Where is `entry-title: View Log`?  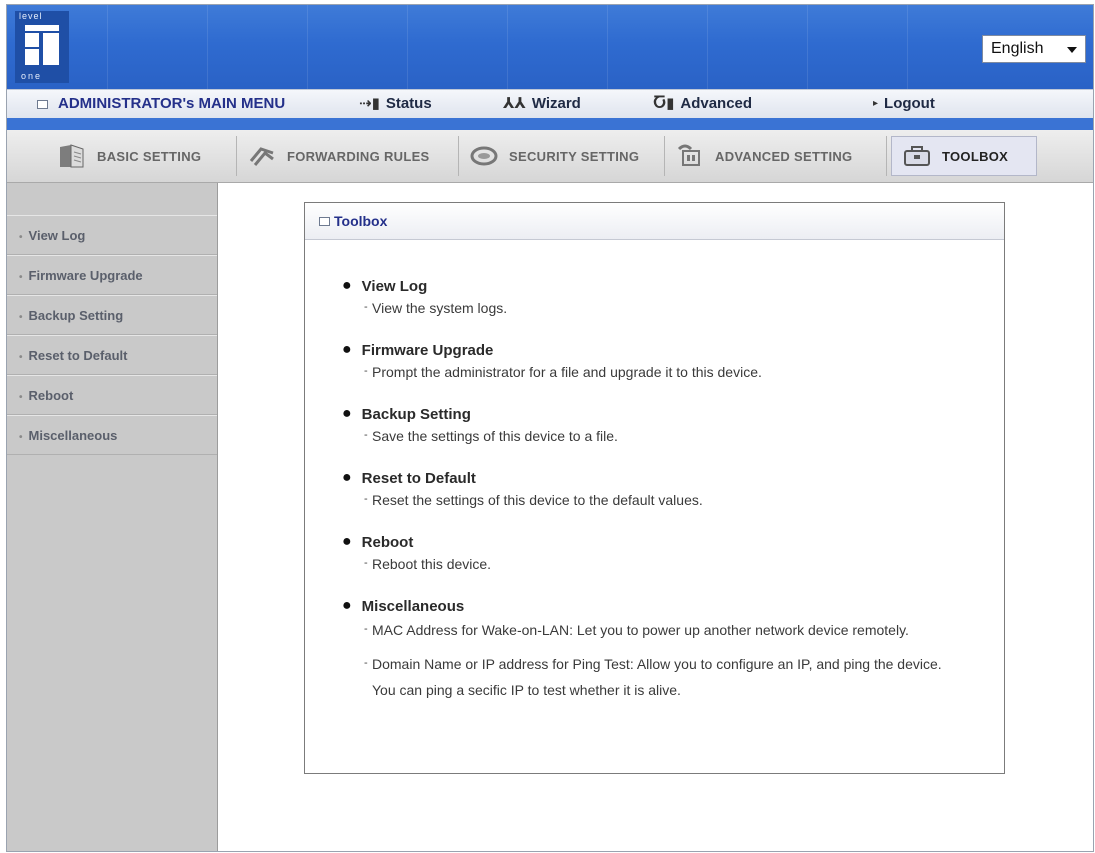
entry-title: View Log is located at coordinates (394, 286).